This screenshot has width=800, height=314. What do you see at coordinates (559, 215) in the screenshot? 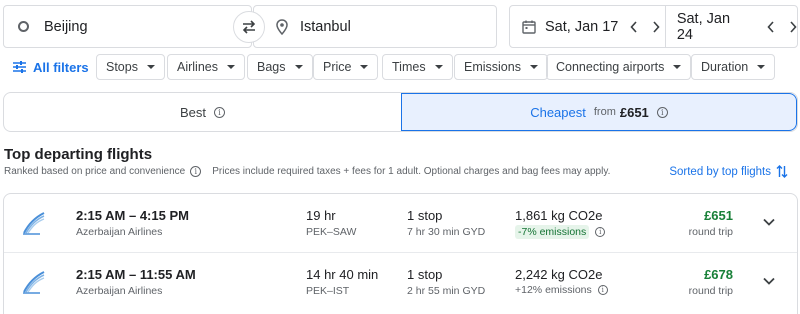
I see `flight-co2: 1,861 kg CO2e` at bounding box center [559, 215].